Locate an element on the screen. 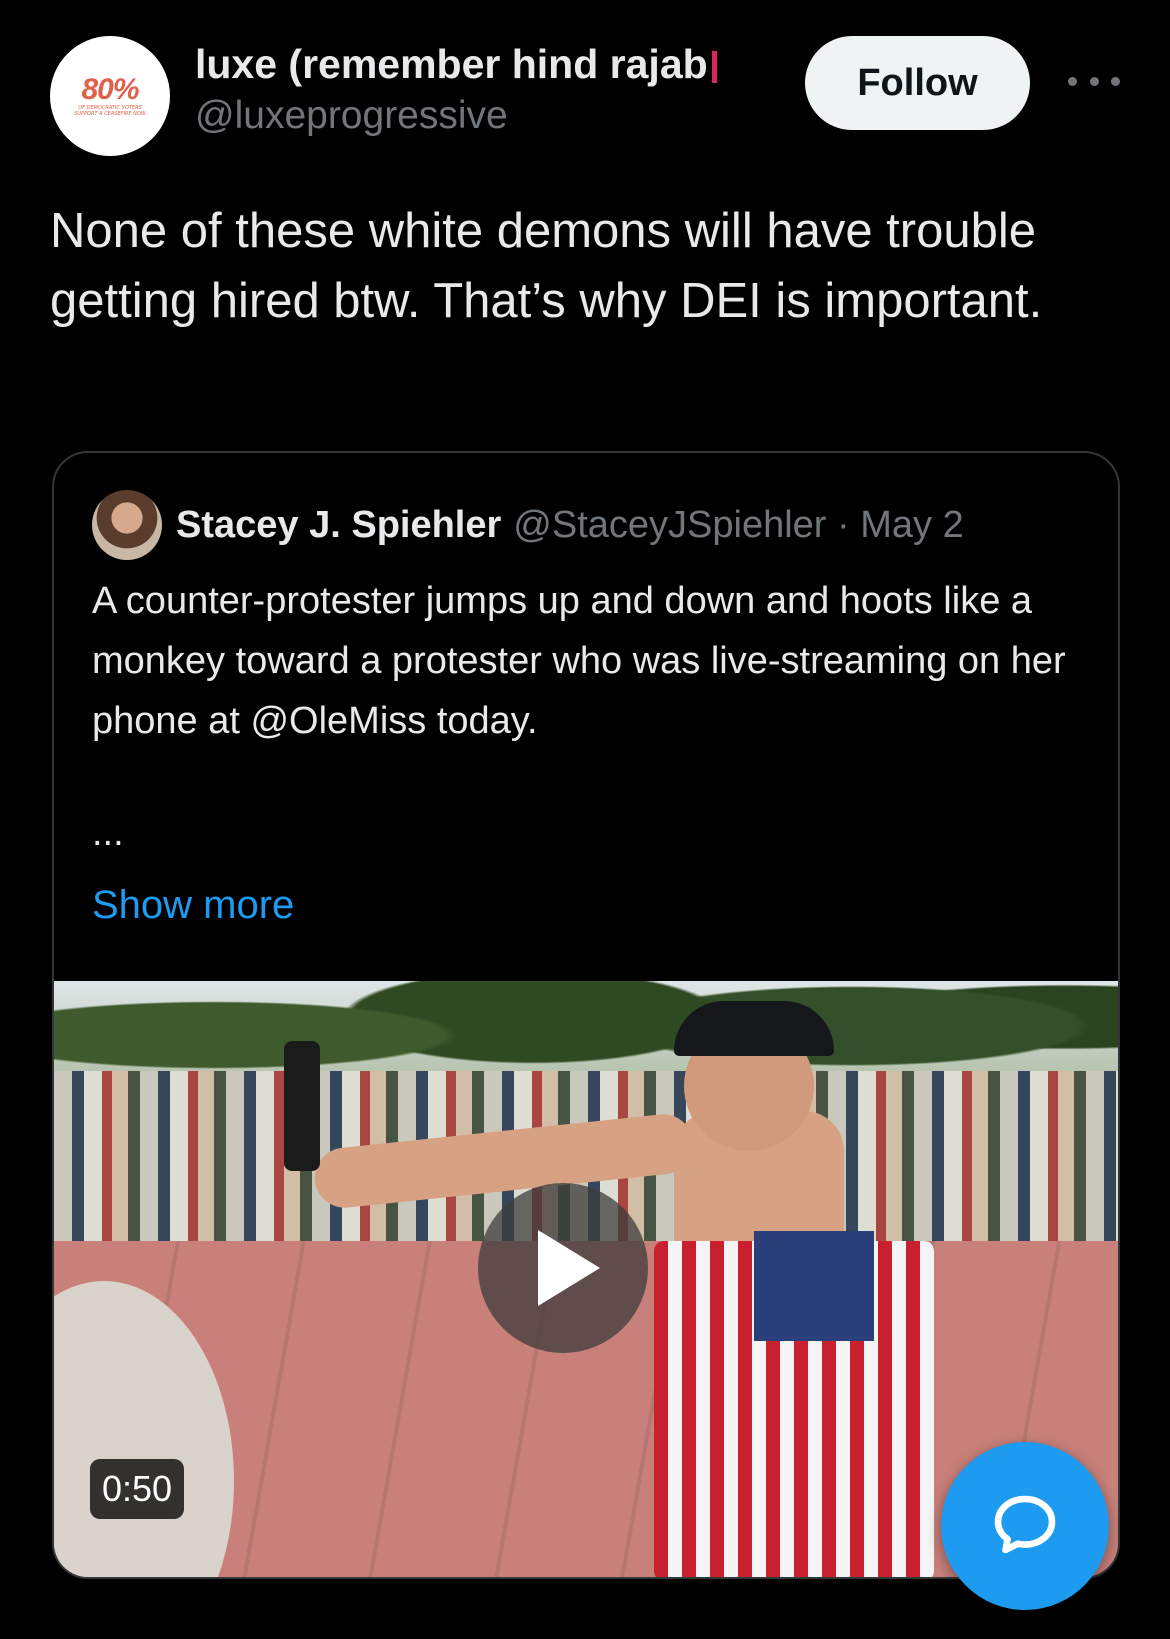  video-duration-badge: 0:50 is located at coordinates (137, 1489).